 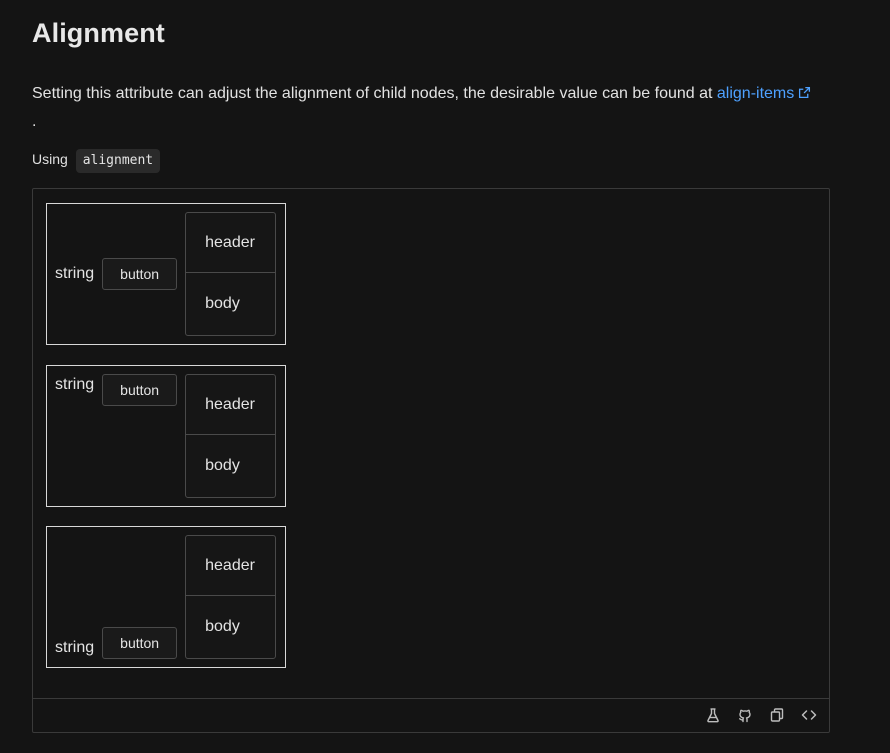 I want to click on usage-line: Using alignment, so click(x=96, y=160).